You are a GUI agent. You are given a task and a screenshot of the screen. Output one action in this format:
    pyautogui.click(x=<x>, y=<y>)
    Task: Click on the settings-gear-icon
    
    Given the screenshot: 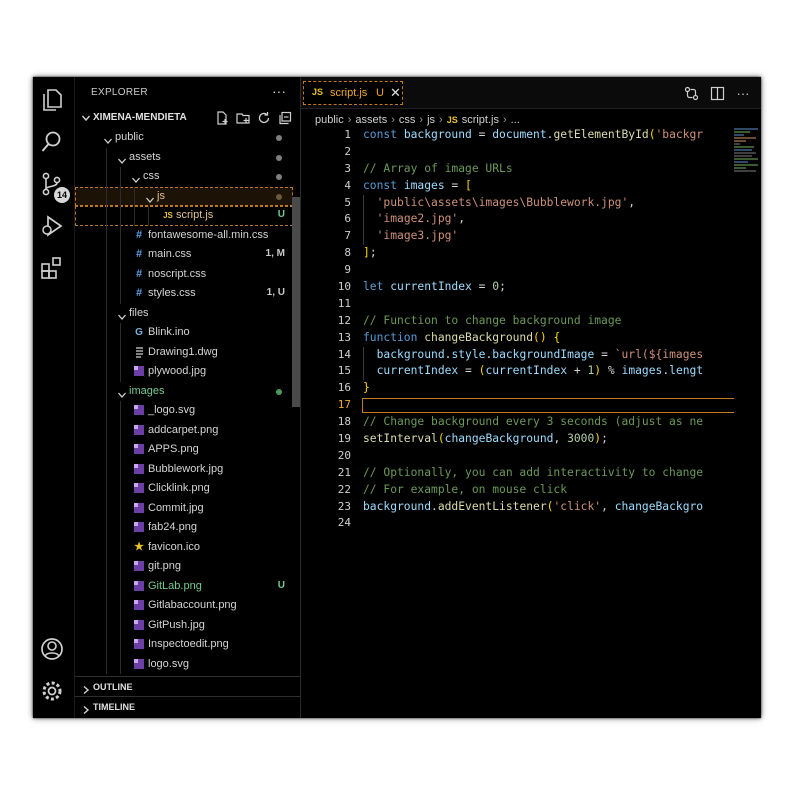 What is the action you would take?
    pyautogui.click(x=54, y=693)
    